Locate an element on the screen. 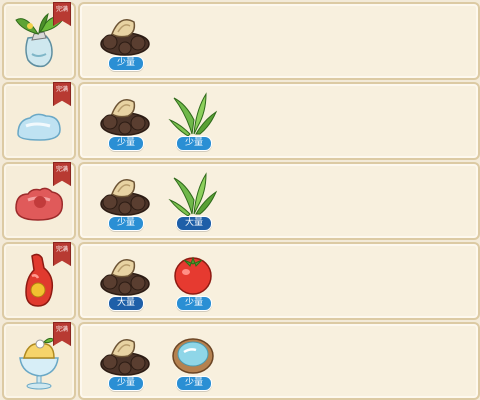 The image size is (480, 400). tomato-icon is located at coordinates (193, 275).